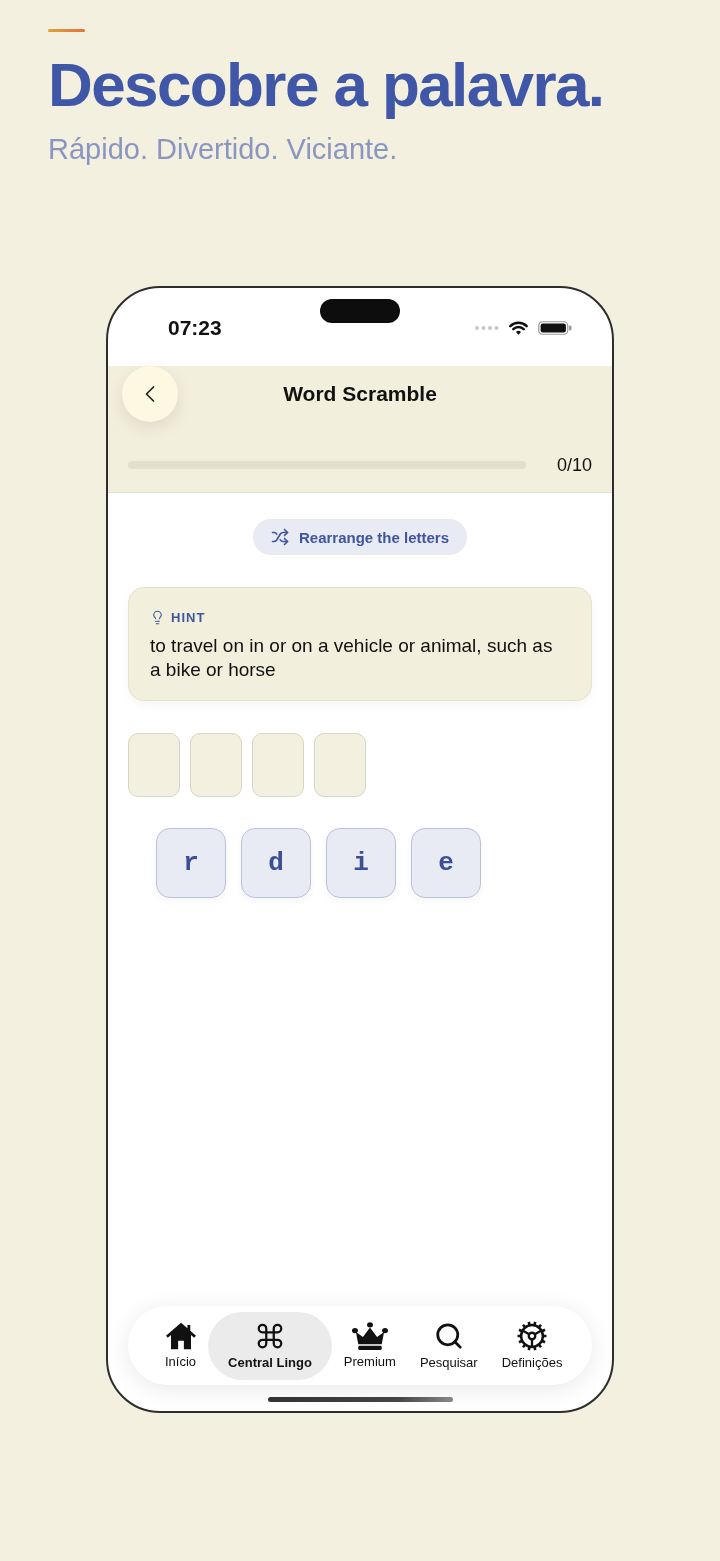 Image resolution: width=720 pixels, height=1561 pixels. What do you see at coordinates (446, 863) in the screenshot?
I see `letter-tile: e` at bounding box center [446, 863].